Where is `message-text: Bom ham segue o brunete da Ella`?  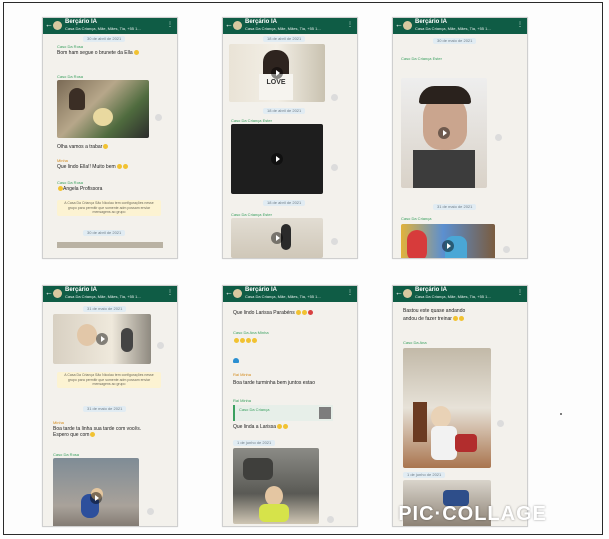 message-text: Bom ham segue o brunete da Ella is located at coordinates (98, 53).